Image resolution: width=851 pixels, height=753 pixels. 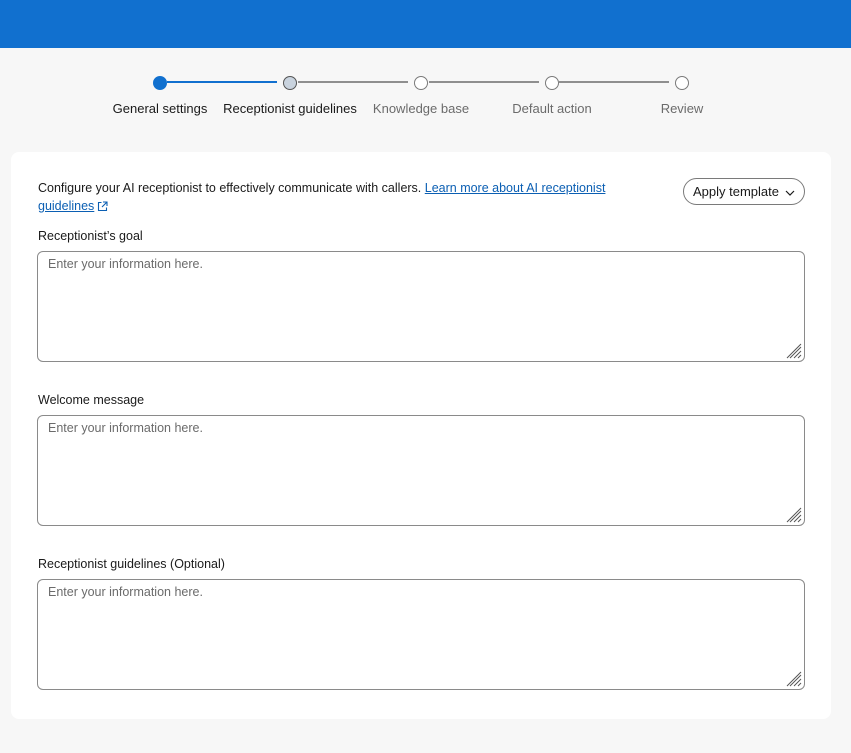 I want to click on receptionist-guidelines-textarea, so click(x=421, y=634).